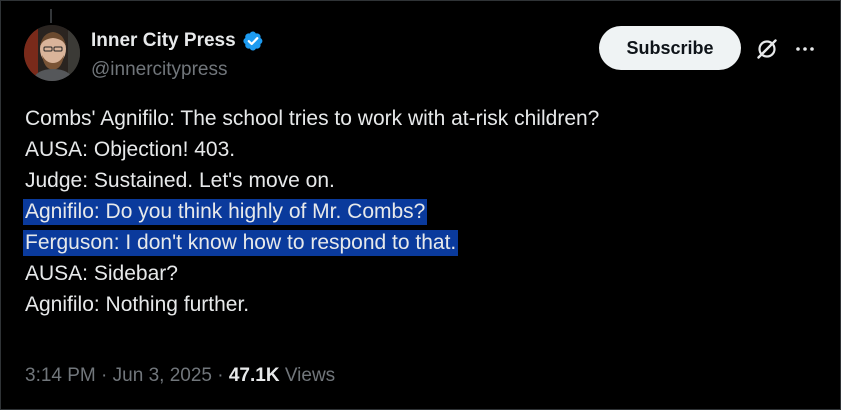 Image resolution: width=841 pixels, height=410 pixels. I want to click on tweet-line-text: AUSA: Sidebar?, so click(101, 273).